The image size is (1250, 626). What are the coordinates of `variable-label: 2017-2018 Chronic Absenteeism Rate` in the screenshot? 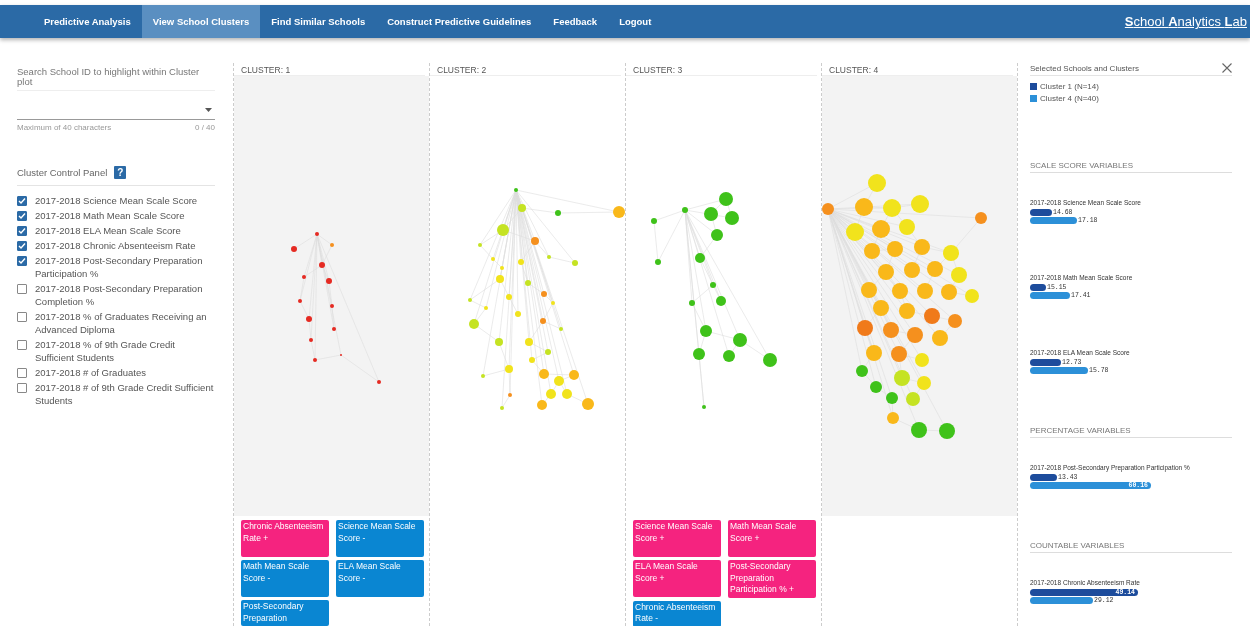 It's located at (115, 245).